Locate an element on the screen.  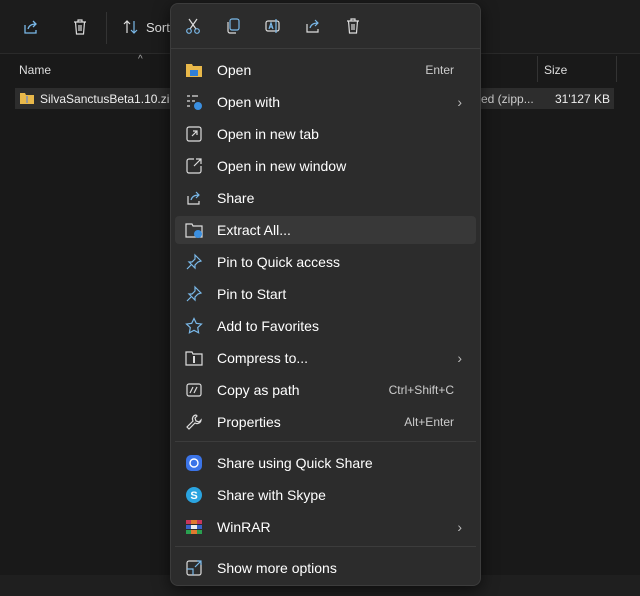
sort-button: Sort is located at coordinates (146, 27).